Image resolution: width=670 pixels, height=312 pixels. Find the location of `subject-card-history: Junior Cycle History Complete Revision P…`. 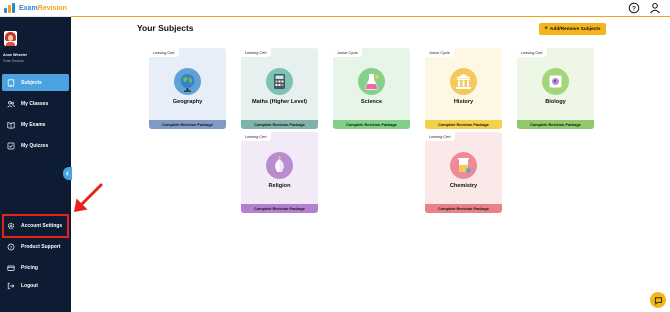

subject-card-history: Junior Cycle History Complete Revision P… is located at coordinates (463, 88).